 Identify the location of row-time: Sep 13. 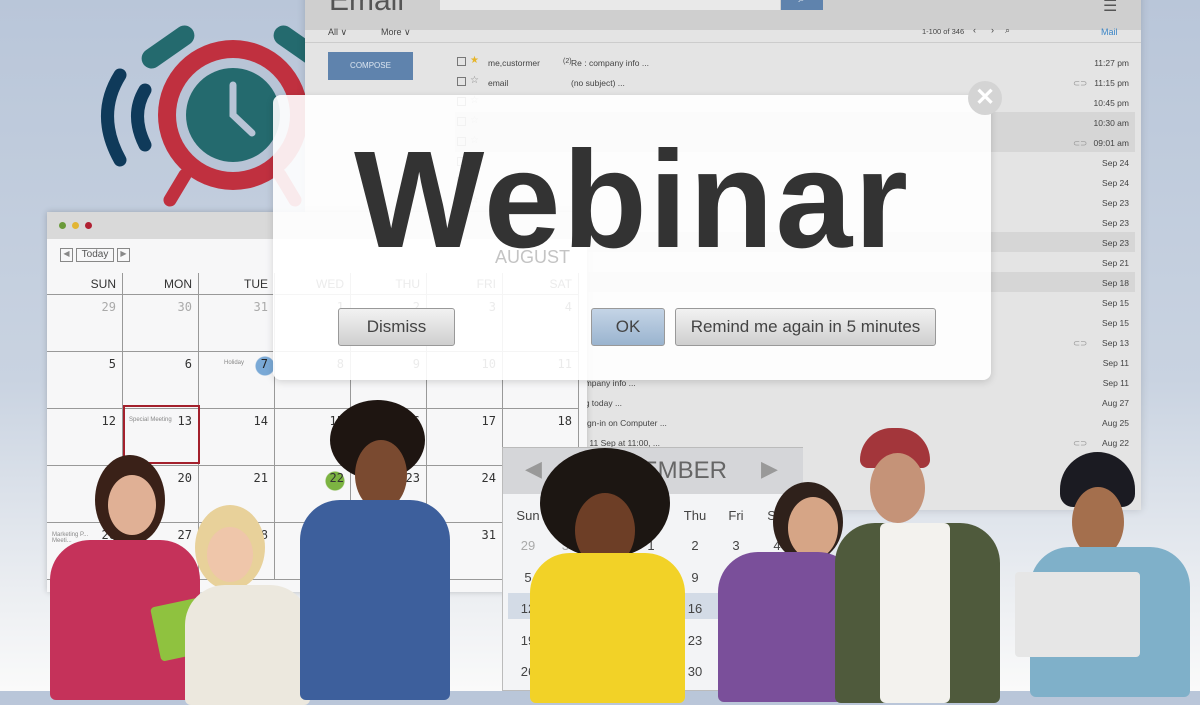
(1115, 343).